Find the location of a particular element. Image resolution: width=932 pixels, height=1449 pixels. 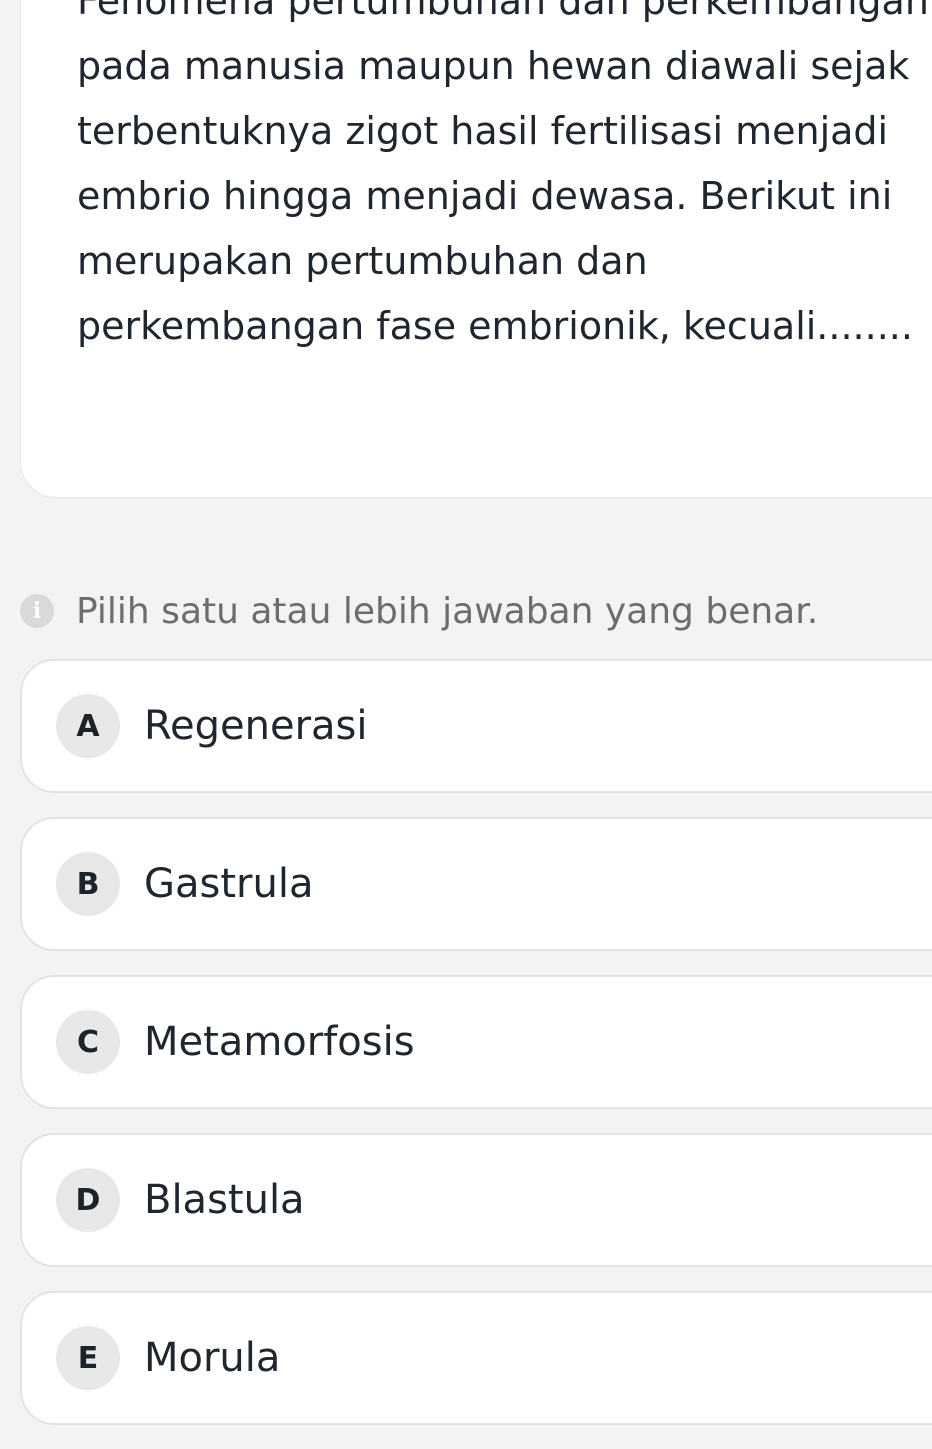

option-letter-badge: B is located at coordinates (88, 884).